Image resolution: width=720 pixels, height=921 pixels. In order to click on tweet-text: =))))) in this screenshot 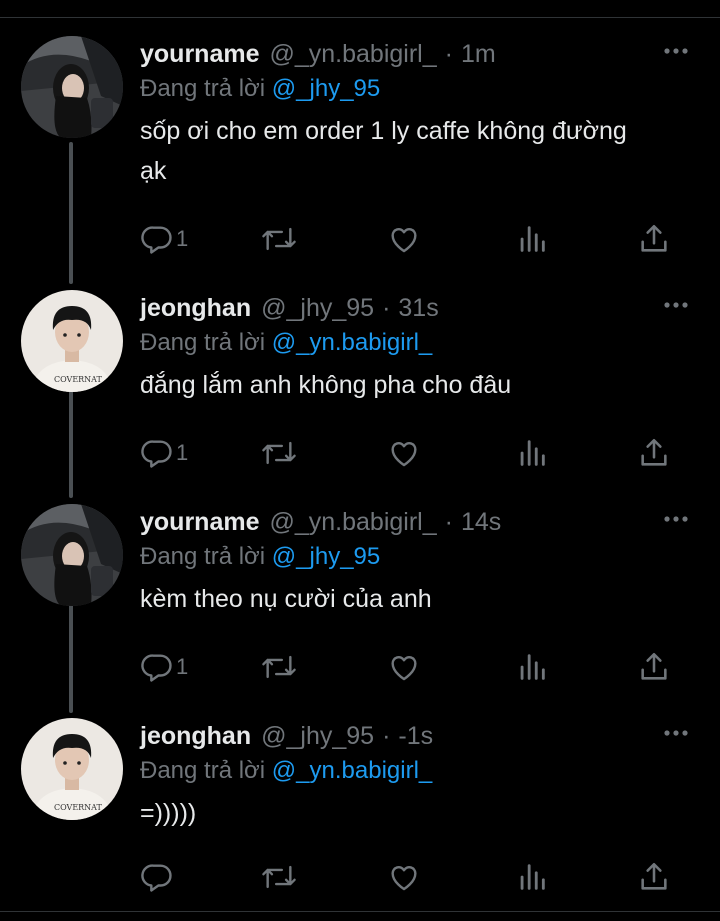, I will do `click(168, 813)`.